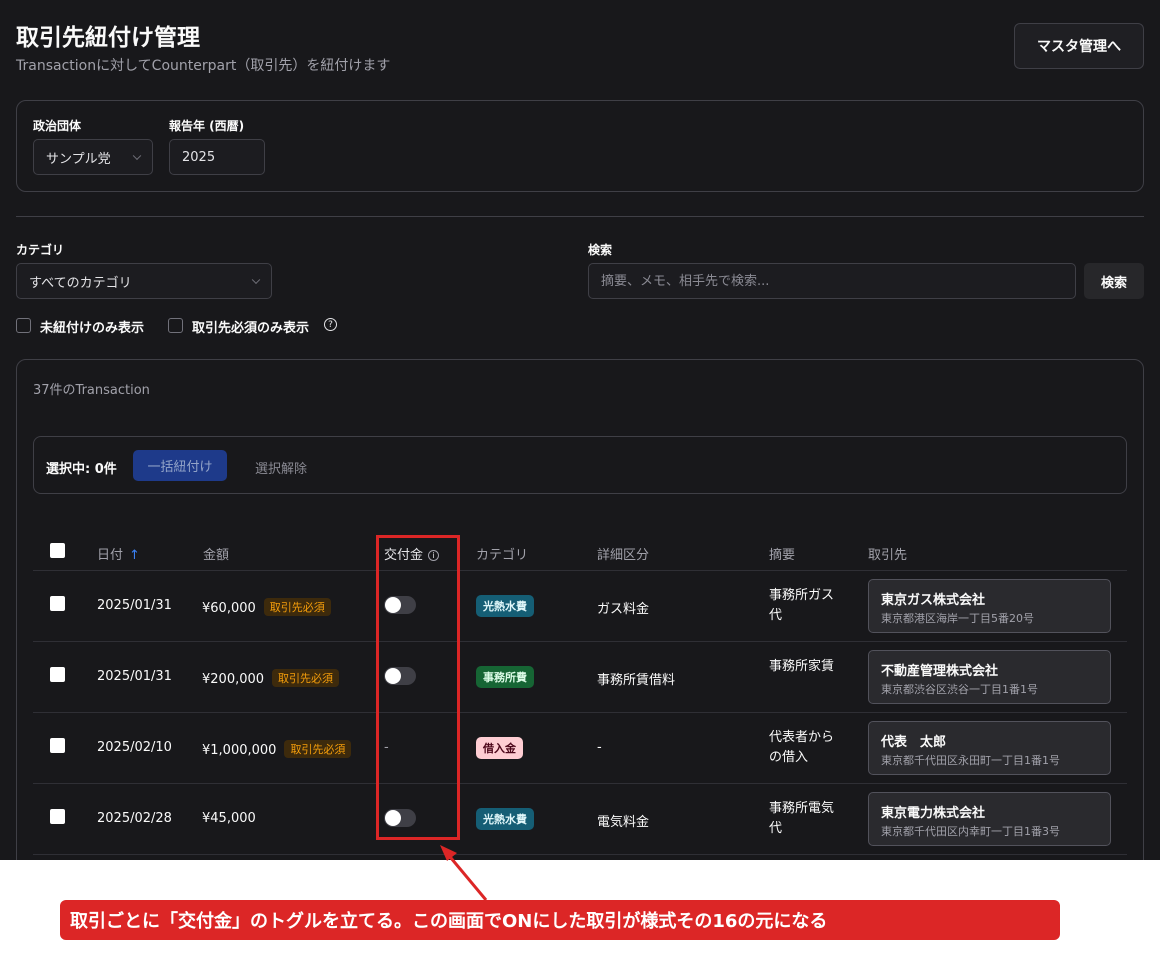  What do you see at coordinates (505, 677) in the screenshot?
I see `category-badge: 事務所費` at bounding box center [505, 677].